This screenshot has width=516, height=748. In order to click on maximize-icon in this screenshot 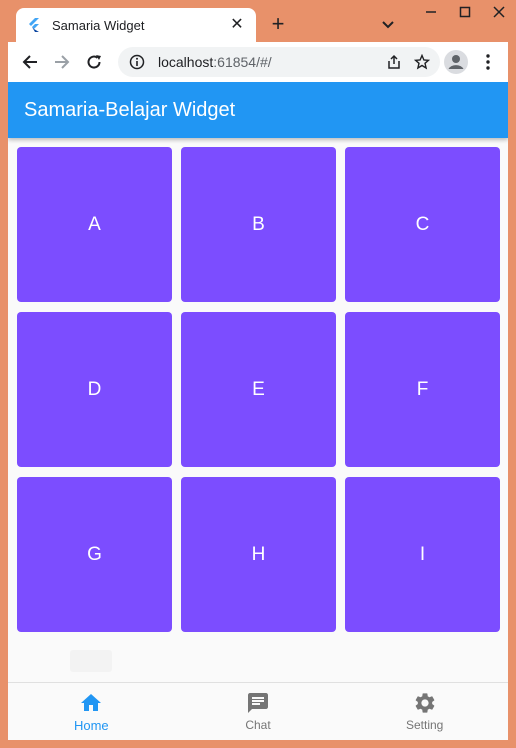, I will do `click(465, 12)`.